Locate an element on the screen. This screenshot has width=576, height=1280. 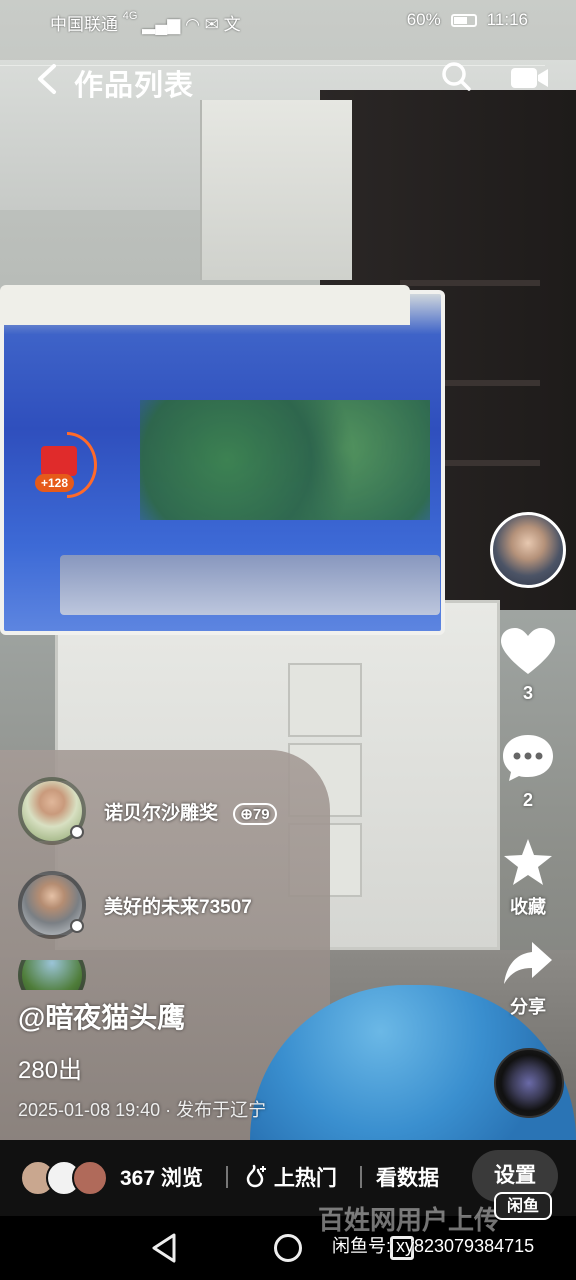
like-button: 3 is located at coordinates (528, 666).